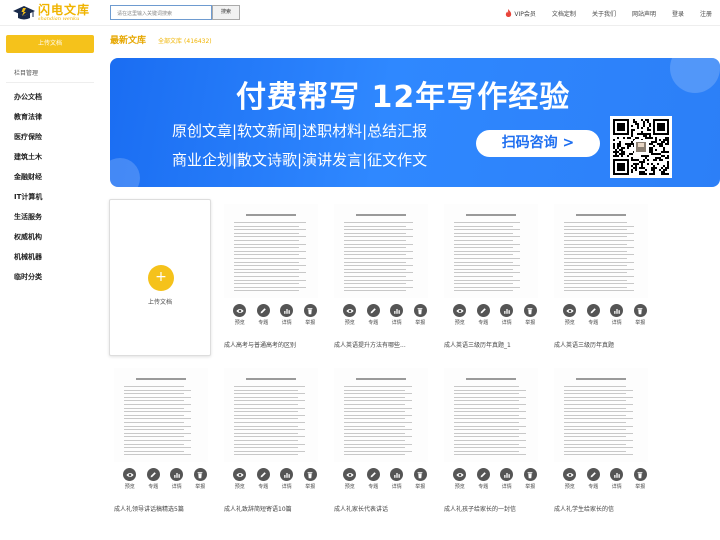  Describe the element at coordinates (538, 143) in the screenshot. I see `scan-consult-button: 扫码咨询 >` at that location.